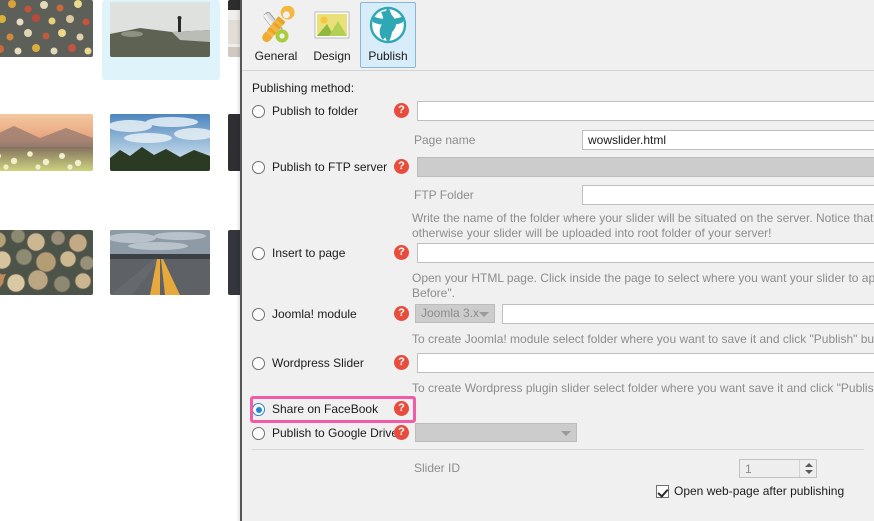 The image size is (874, 521). I want to click on open-webpage-checkbox, so click(662, 491).